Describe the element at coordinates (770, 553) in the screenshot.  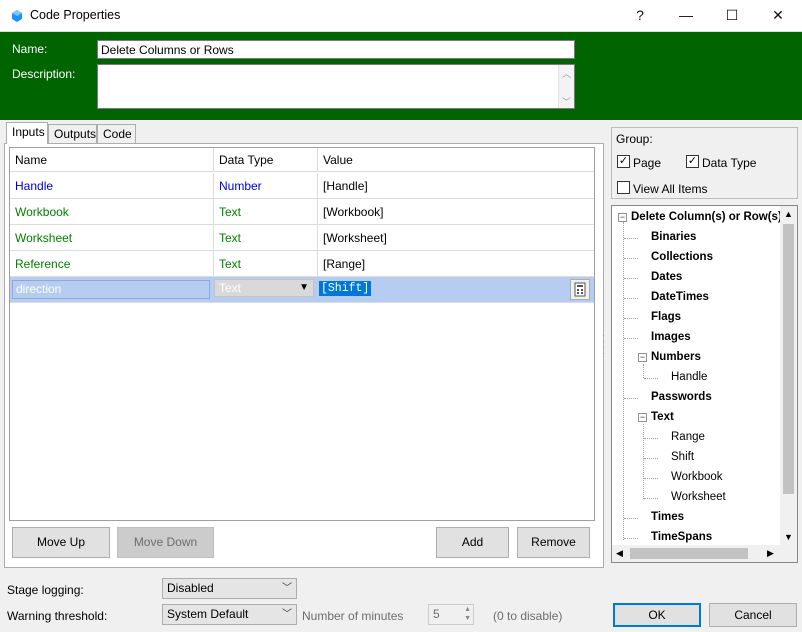
I see `scroll-right-icon: ▶` at that location.